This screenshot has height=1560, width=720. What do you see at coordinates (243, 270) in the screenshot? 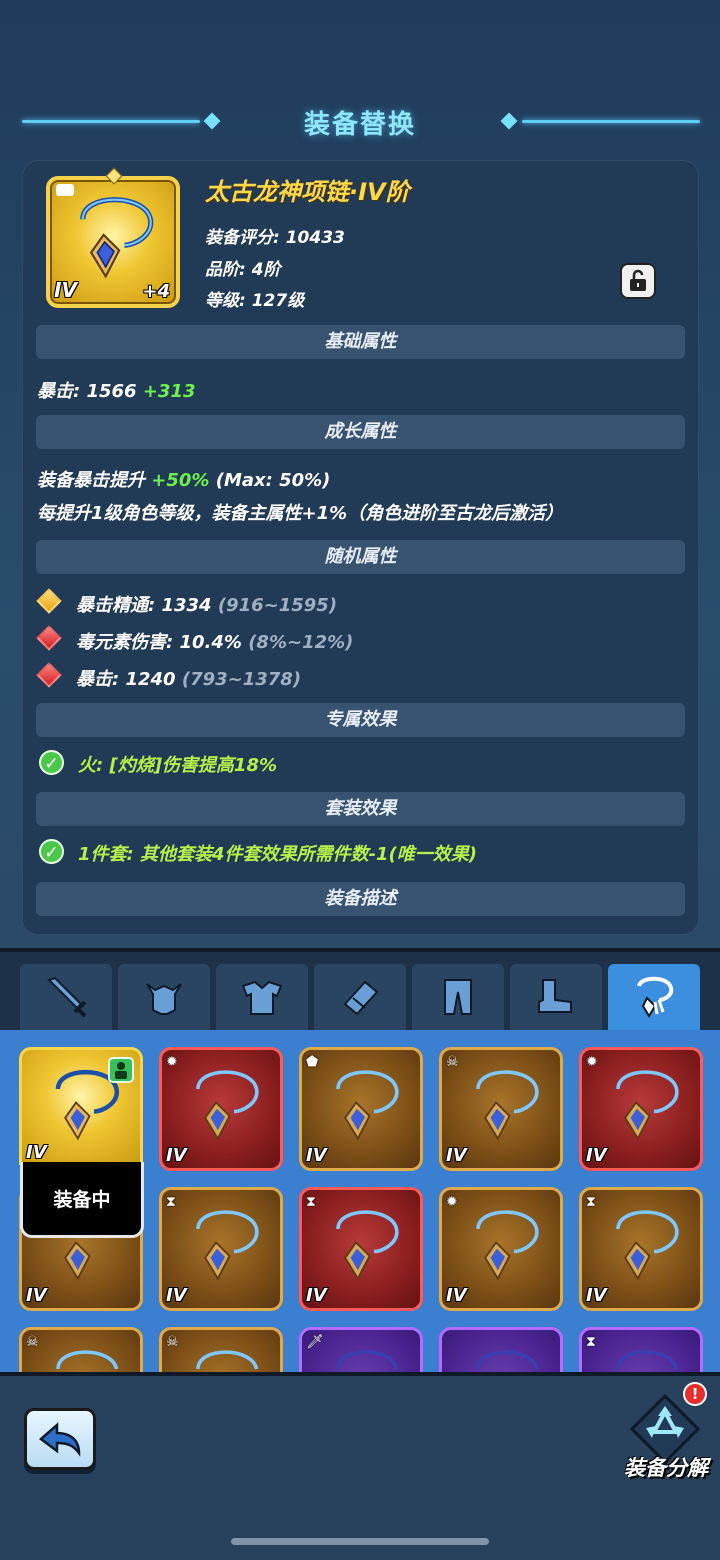
I see `item-grade: 品阶: 4阶` at bounding box center [243, 270].